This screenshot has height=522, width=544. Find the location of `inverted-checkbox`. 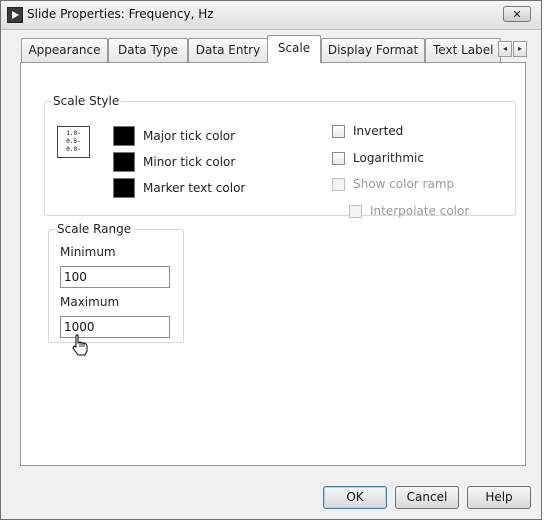

inverted-checkbox is located at coordinates (338, 131).